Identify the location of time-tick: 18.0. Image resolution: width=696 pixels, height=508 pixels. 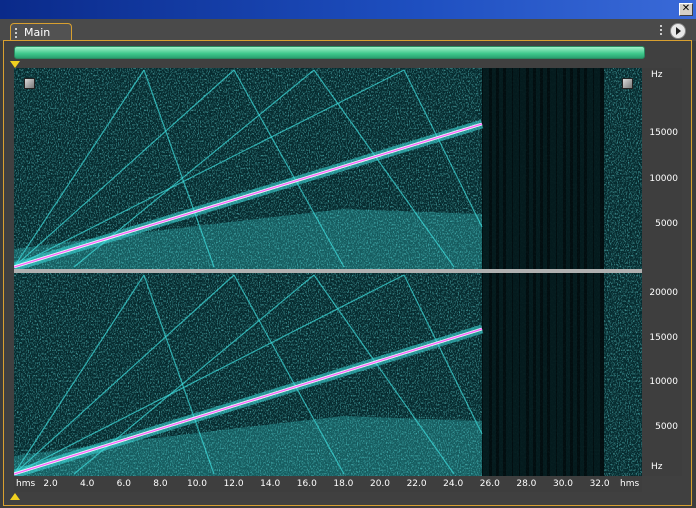
(343, 484).